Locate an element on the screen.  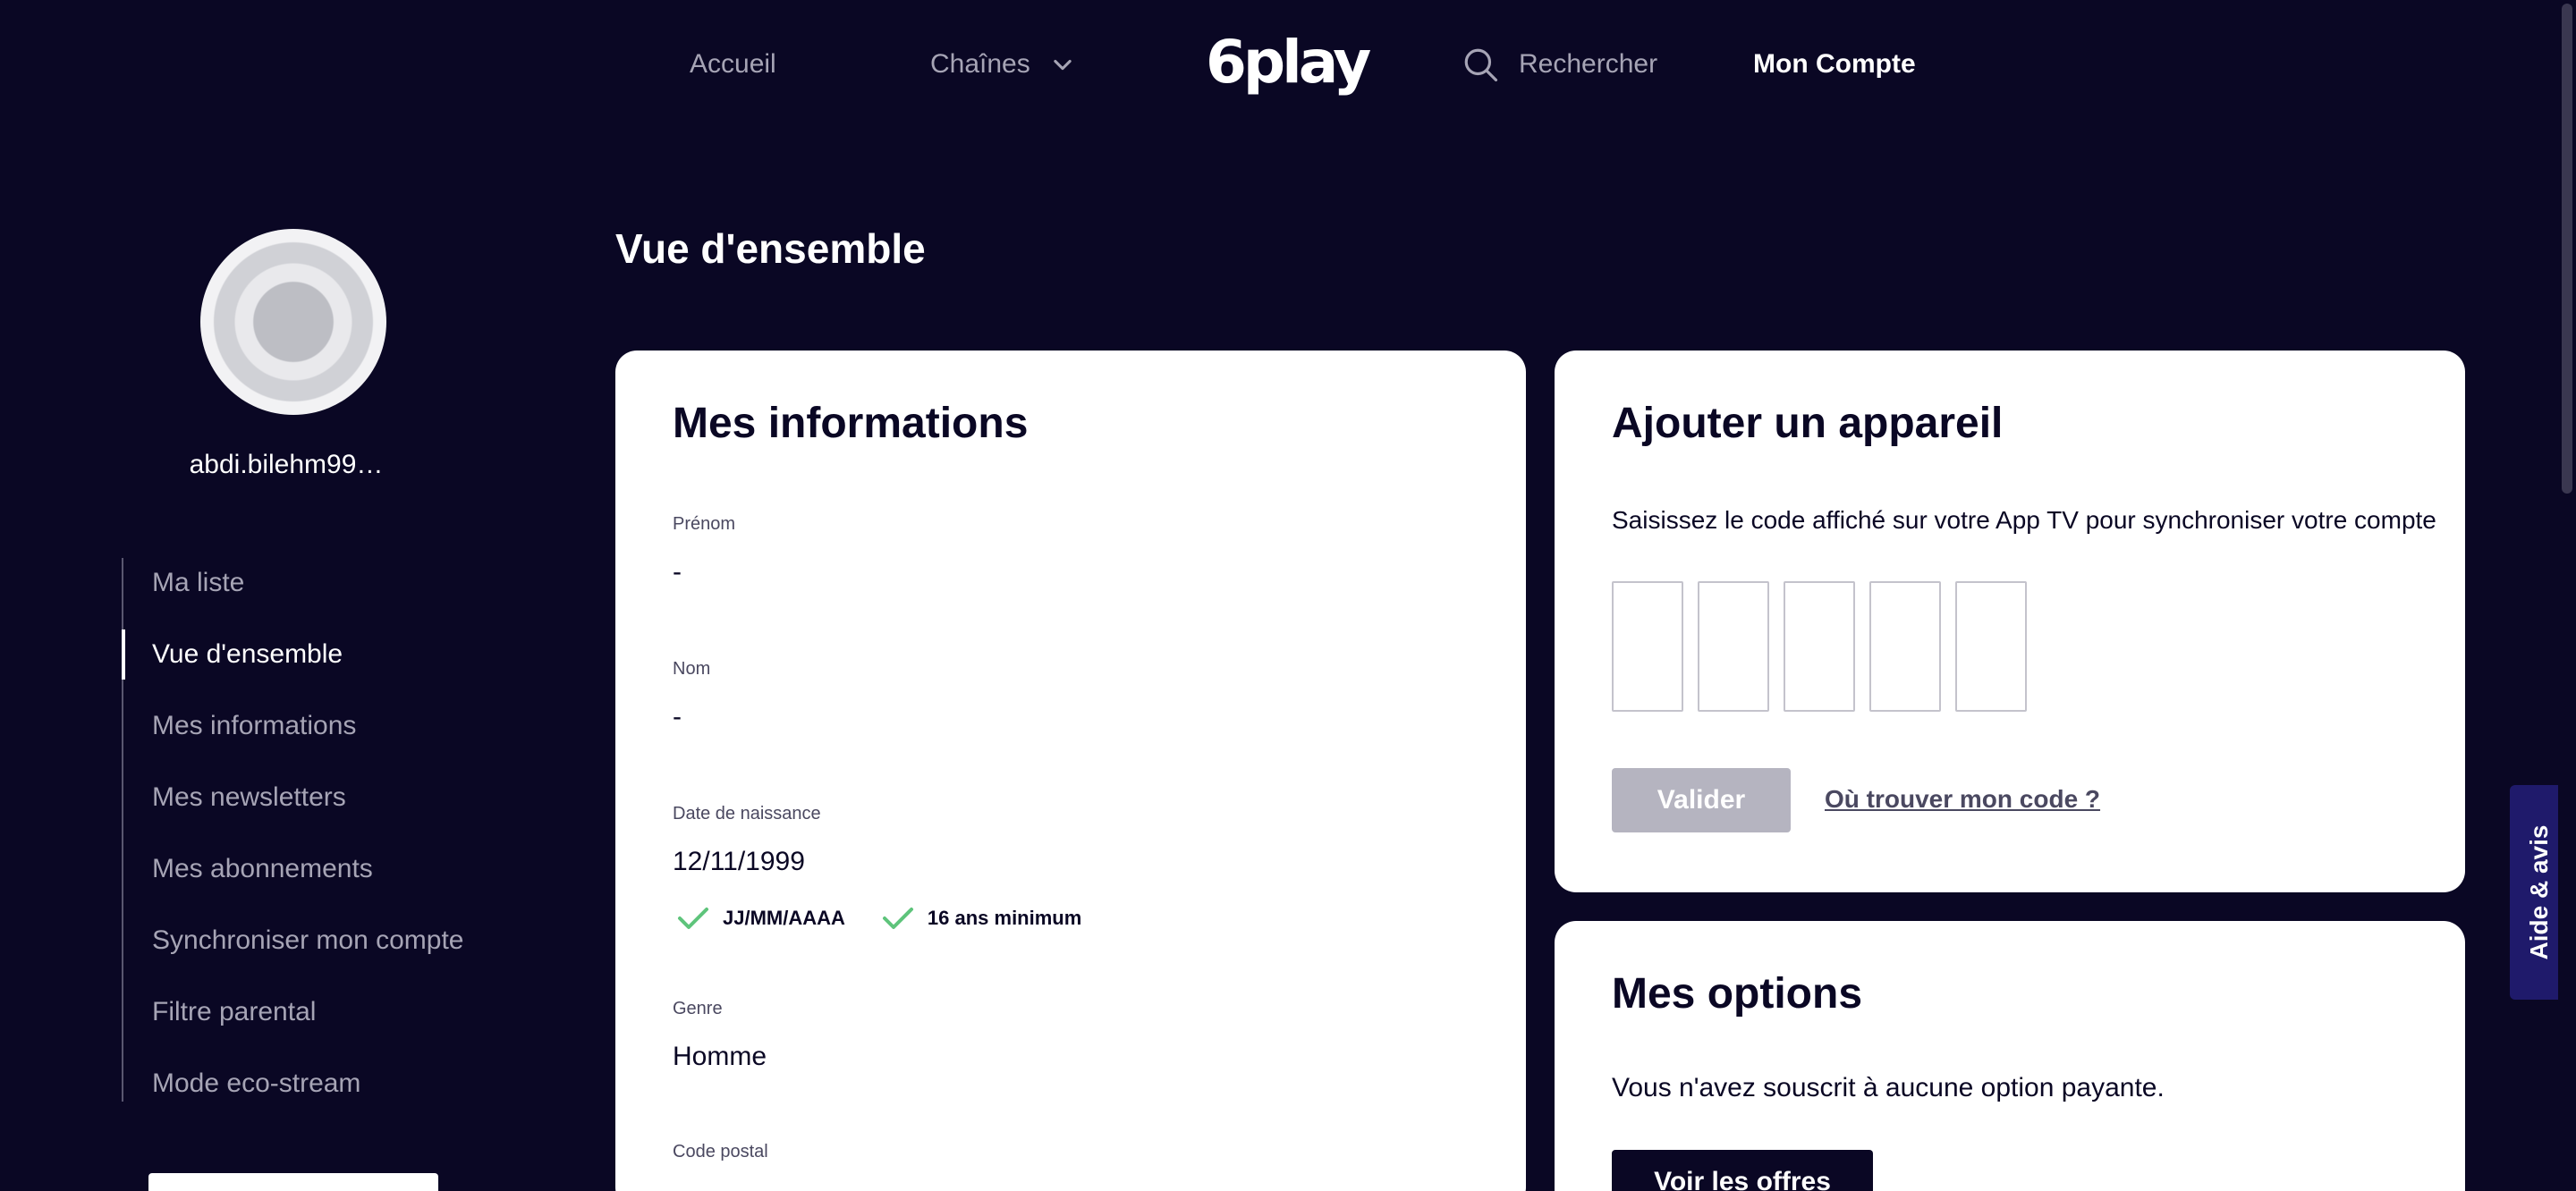
field-value-birthdate: 12/11/1999 is located at coordinates (739, 861).